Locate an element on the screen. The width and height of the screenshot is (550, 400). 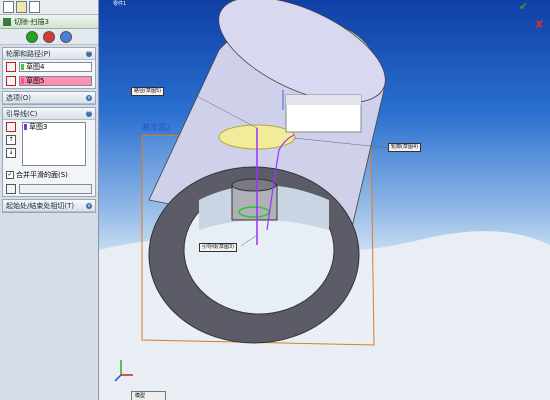
configuration-manager-tab-icon is located at coordinates (34, 7).